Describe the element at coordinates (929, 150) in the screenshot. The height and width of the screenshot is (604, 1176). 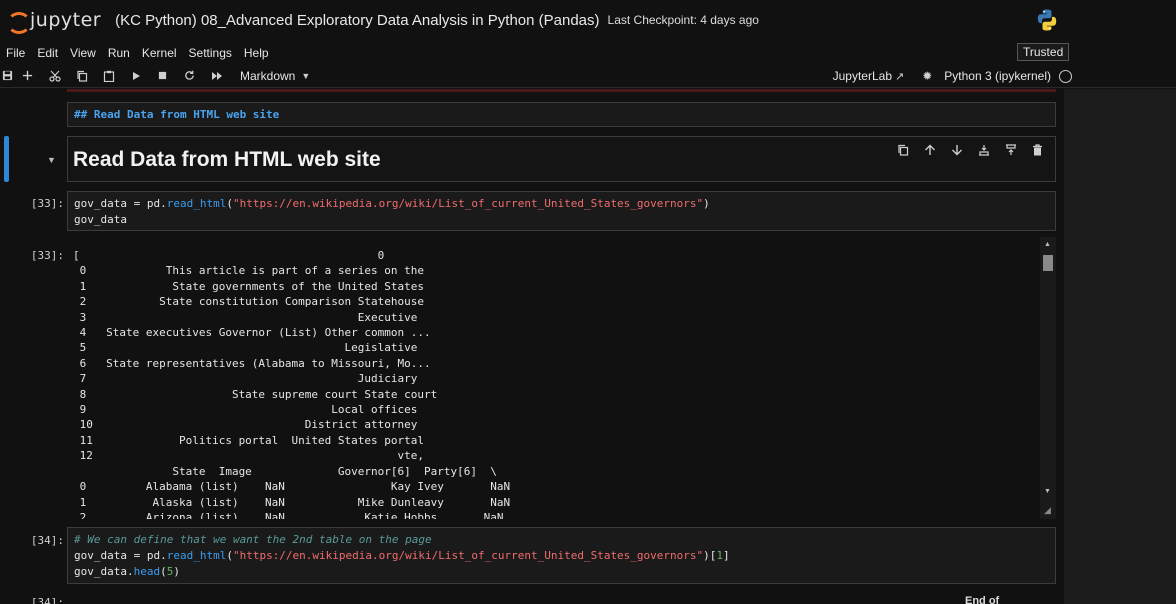
I see `move-up-icon` at that location.